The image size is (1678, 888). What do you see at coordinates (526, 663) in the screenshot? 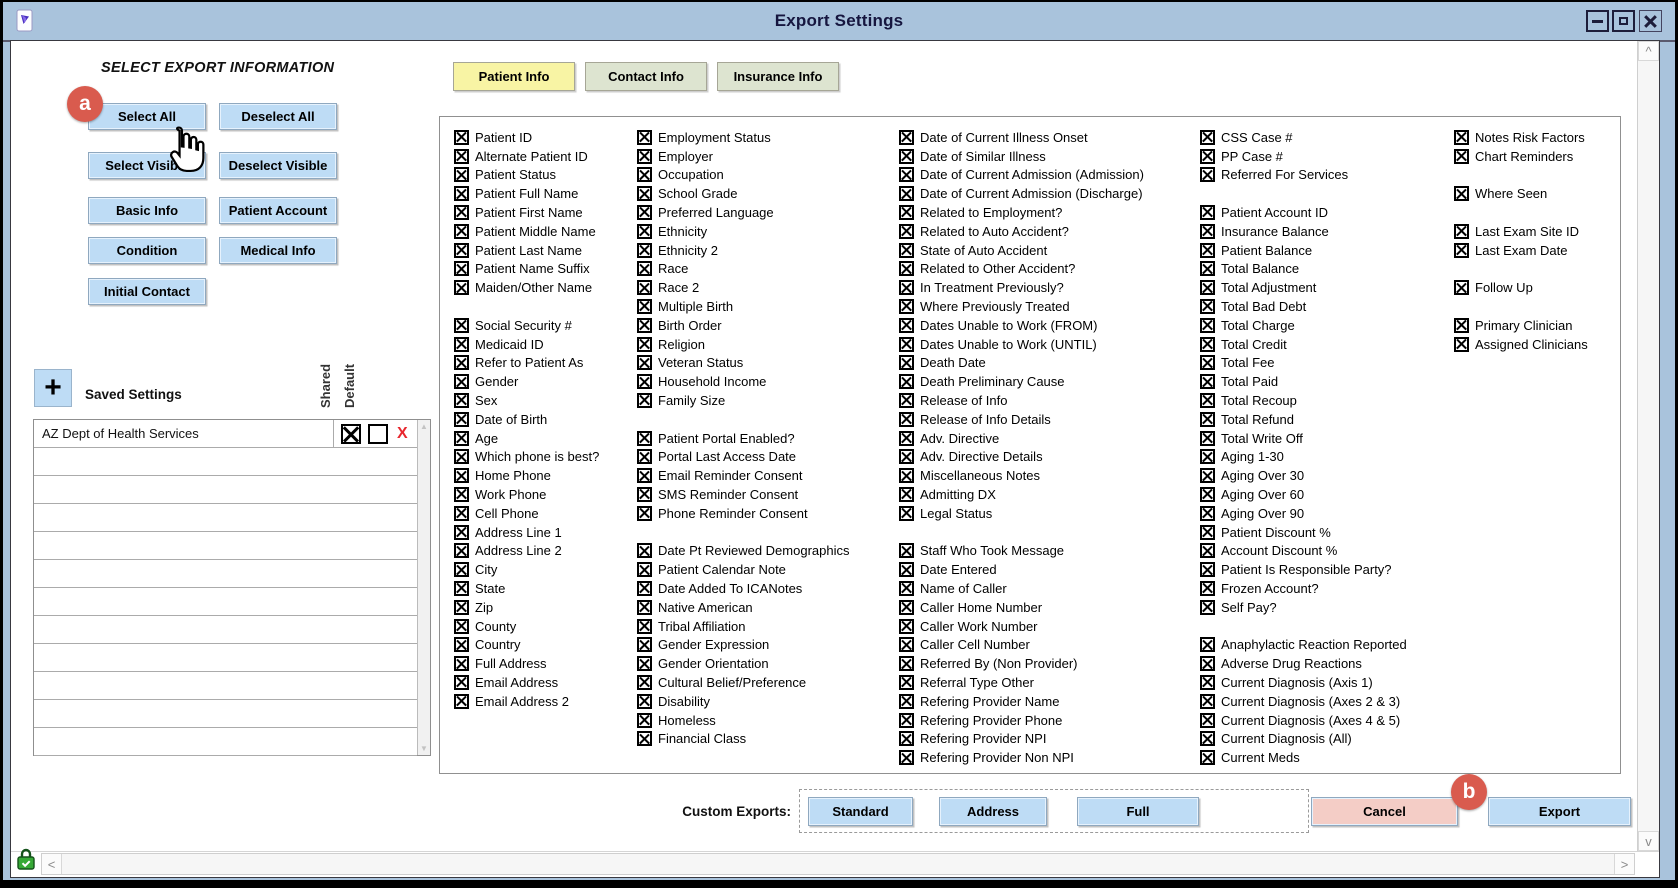
I see `export-field-item: Full Address` at bounding box center [526, 663].